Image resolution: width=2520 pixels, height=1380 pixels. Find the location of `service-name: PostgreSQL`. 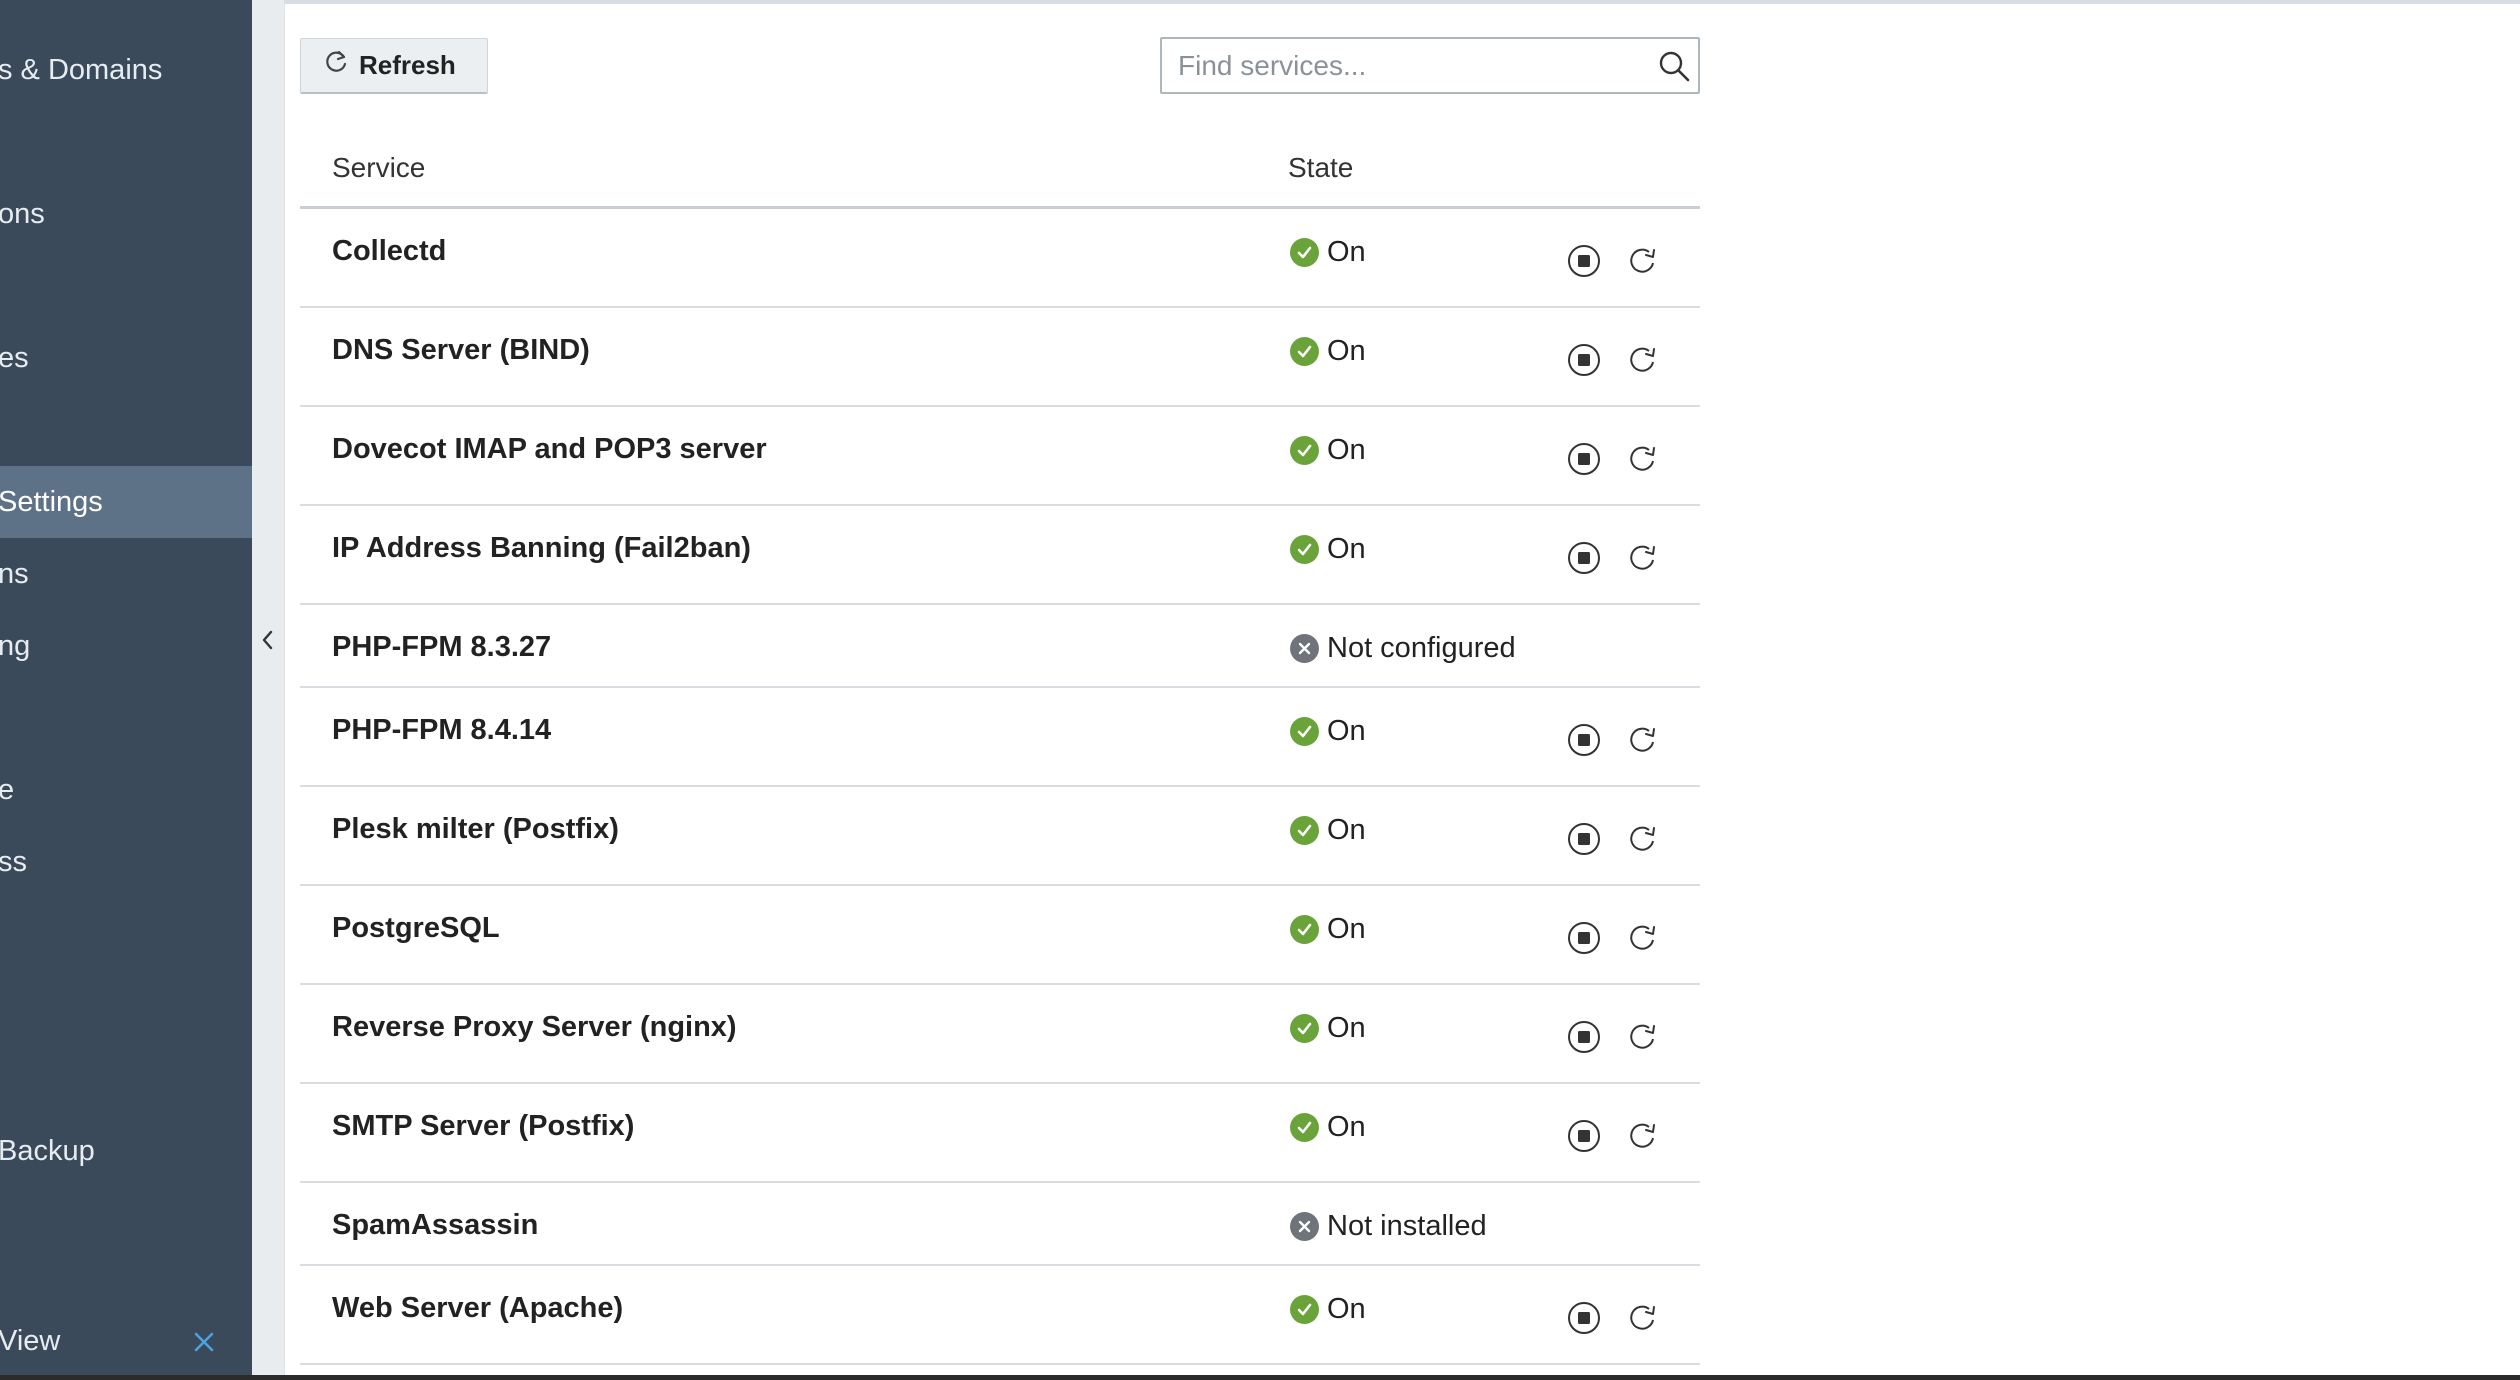

service-name: PostgreSQL is located at coordinates (416, 928).